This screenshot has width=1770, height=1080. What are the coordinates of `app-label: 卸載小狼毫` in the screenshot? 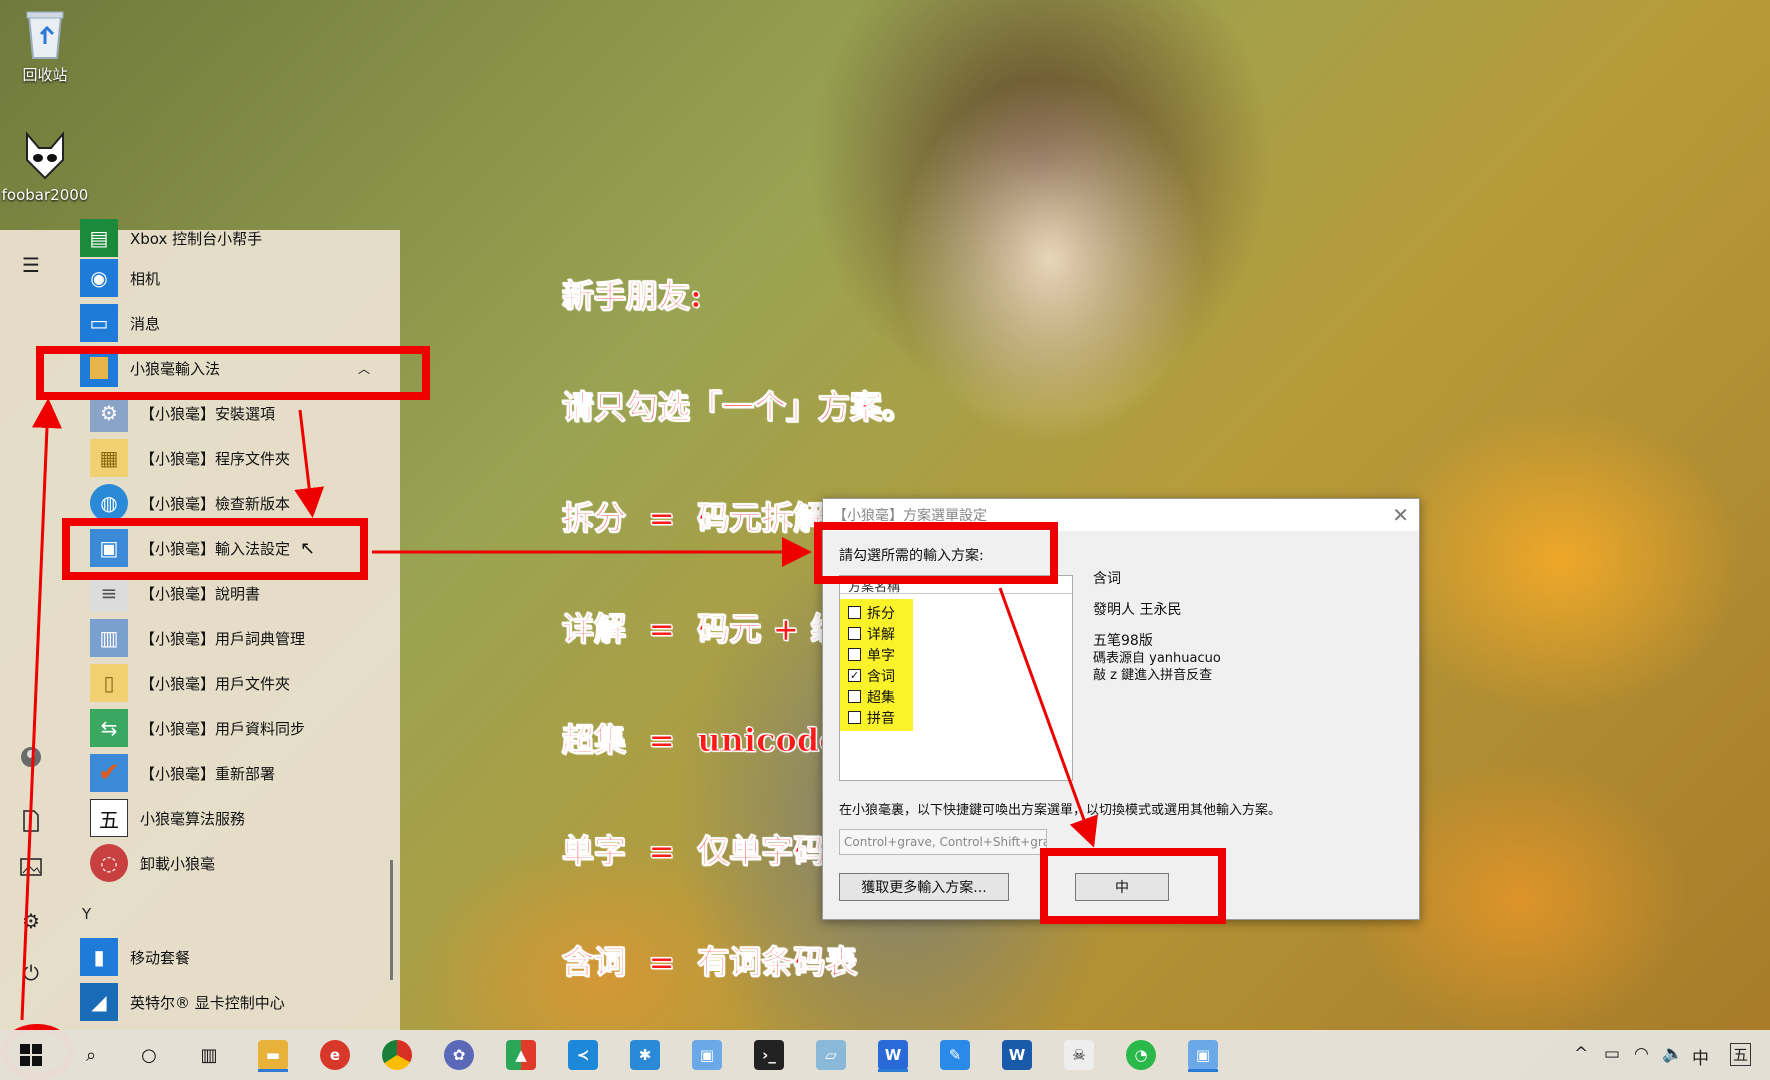 It's located at (178, 863).